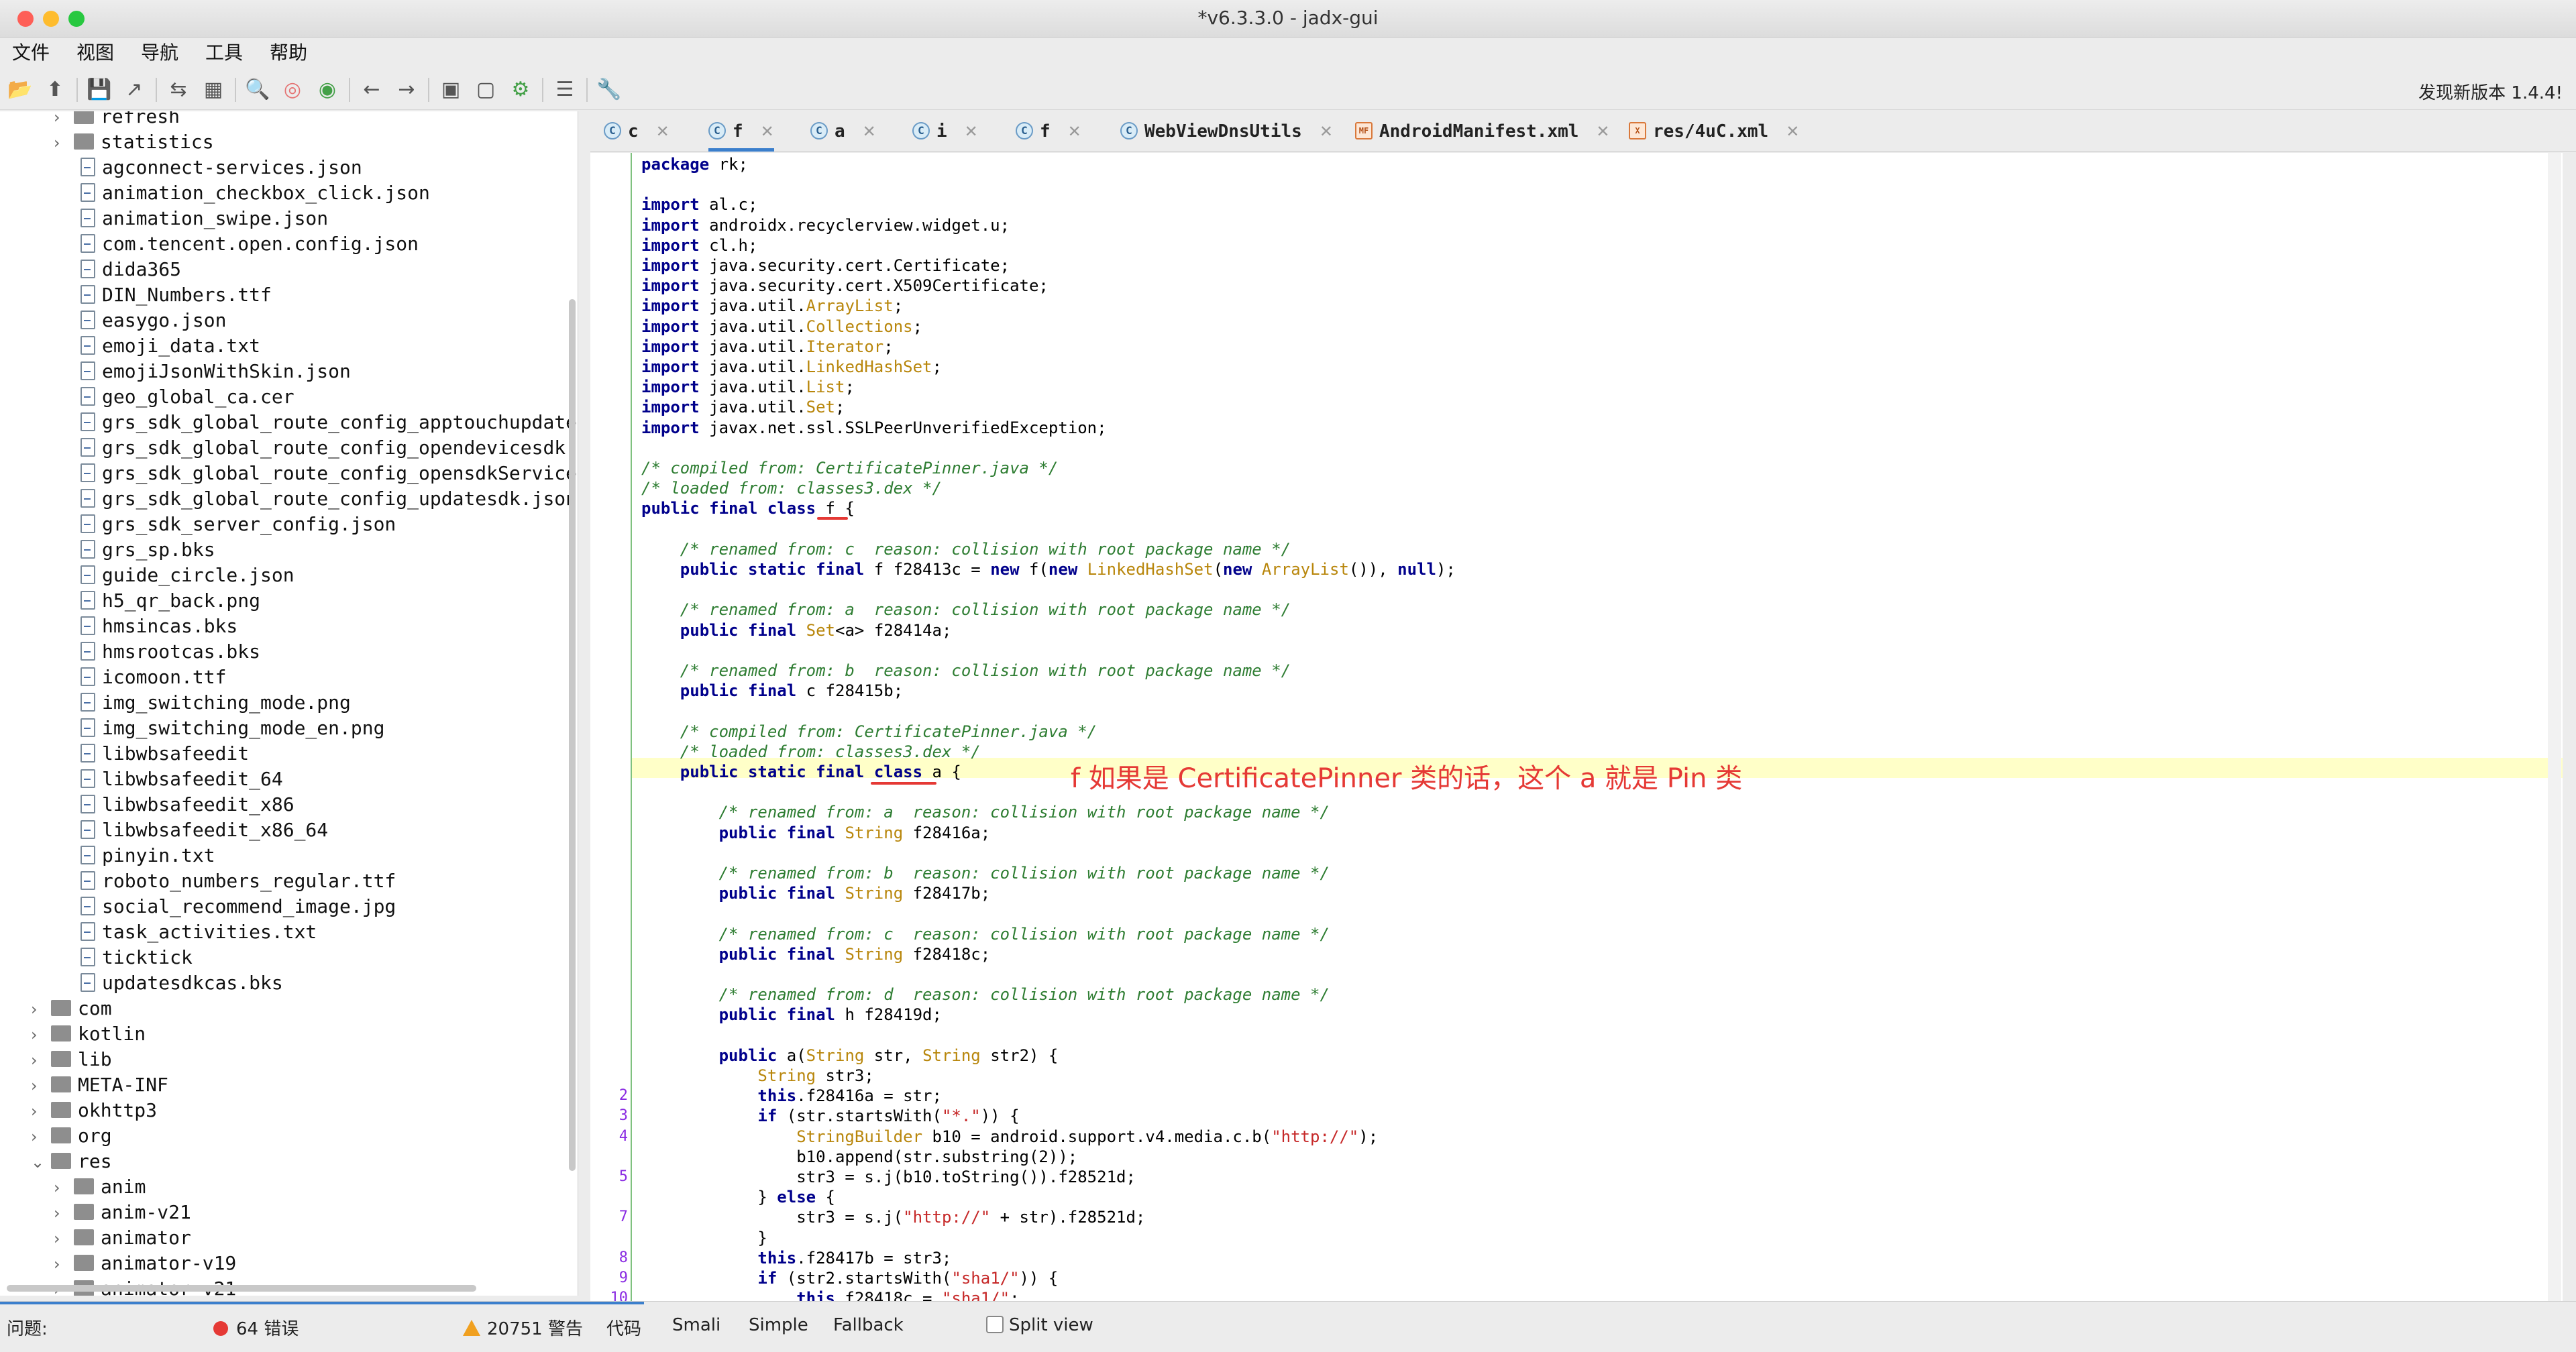 This screenshot has width=2576, height=1352. I want to click on code-line: import java.security.cert.Certificate;, so click(825, 266).